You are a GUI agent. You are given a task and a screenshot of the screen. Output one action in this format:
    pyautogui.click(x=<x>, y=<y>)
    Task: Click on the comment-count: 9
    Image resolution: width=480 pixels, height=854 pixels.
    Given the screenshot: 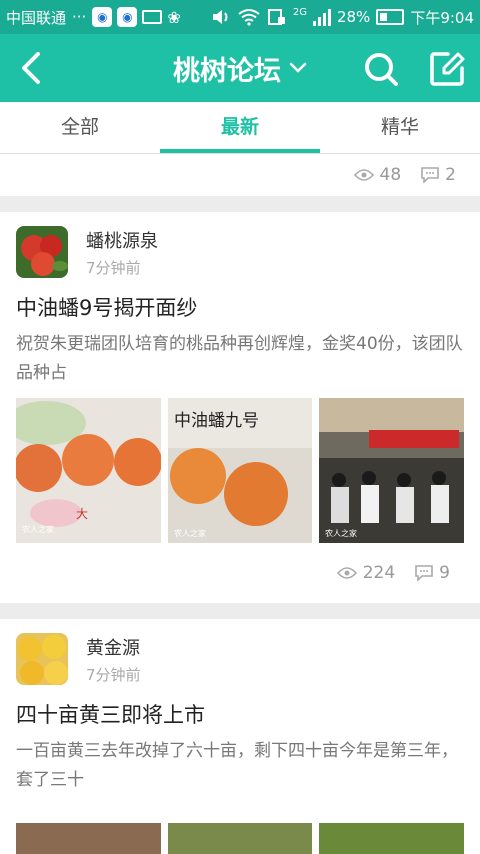 What is the action you would take?
    pyautogui.click(x=432, y=573)
    